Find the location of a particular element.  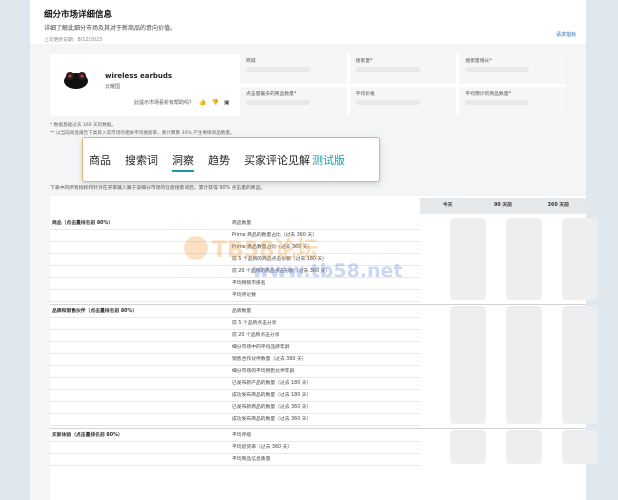

metric-name: 销售合作伙伴数量（过去 360 天） is located at coordinates (269, 359).